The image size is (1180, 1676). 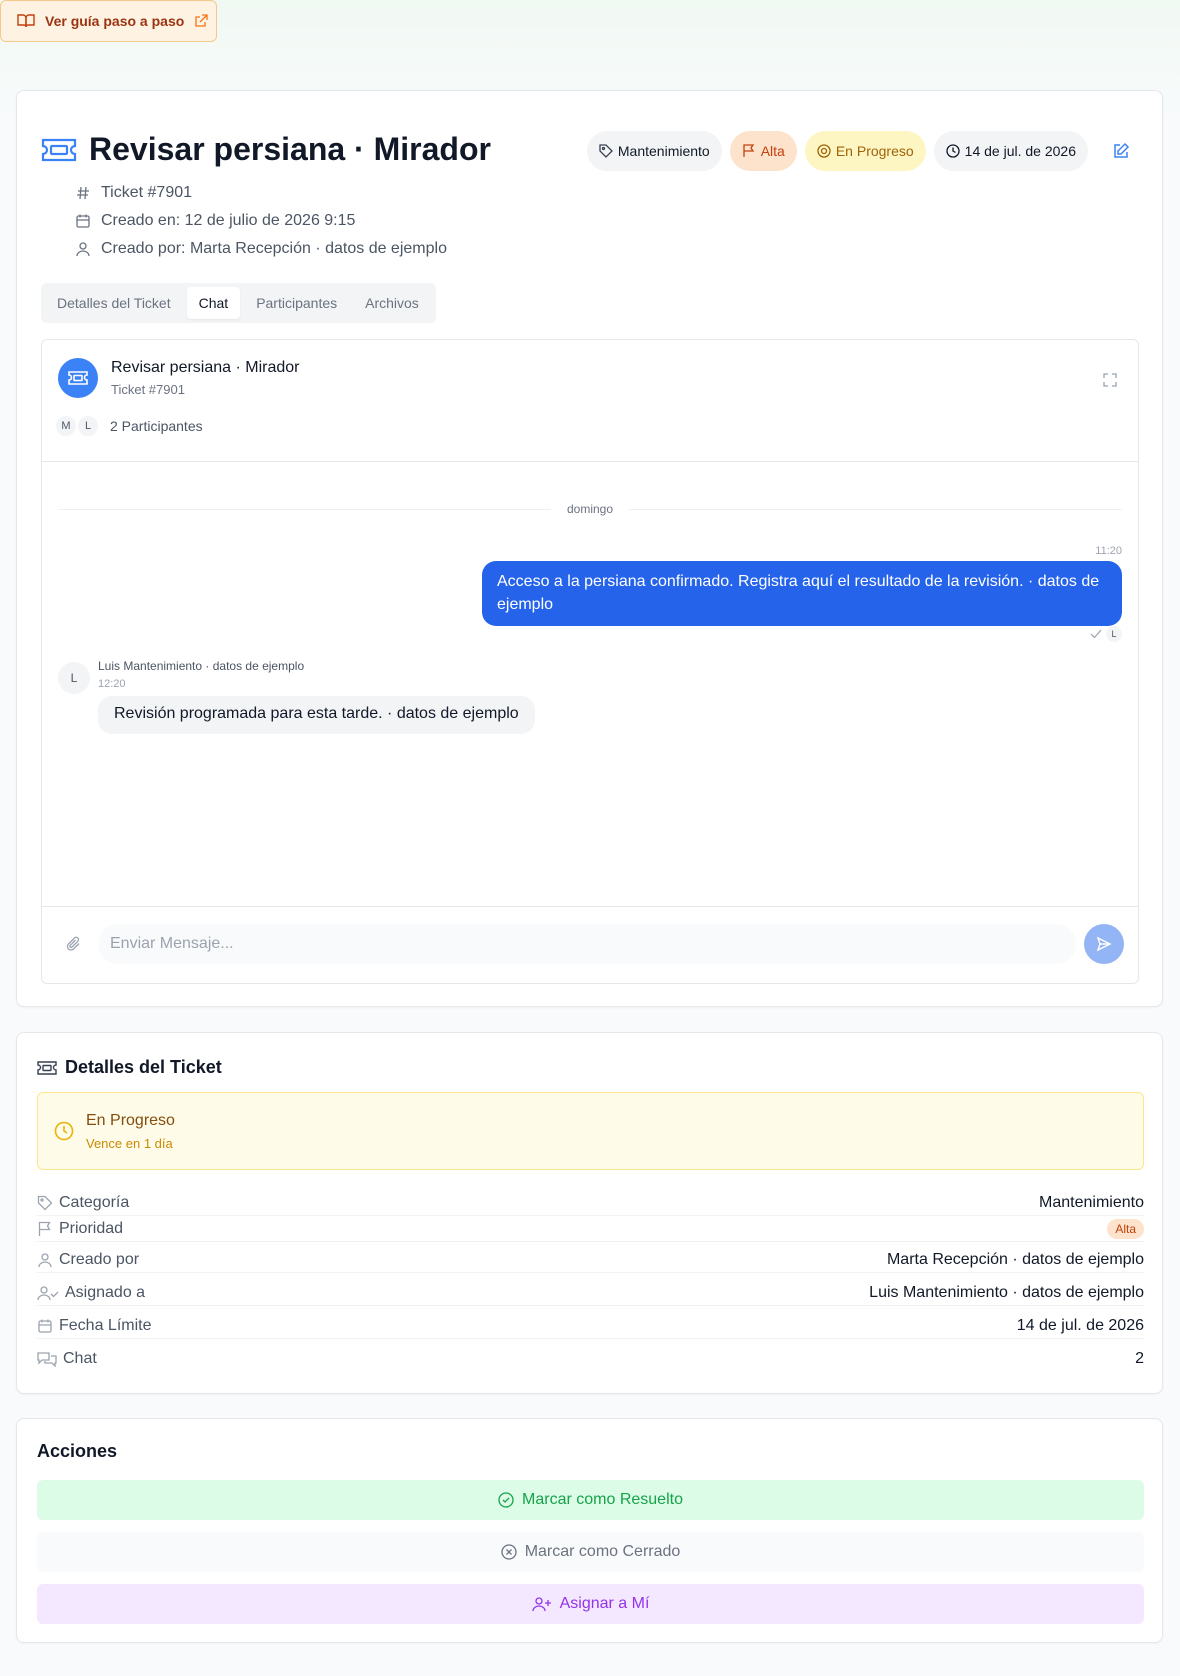 What do you see at coordinates (1020, 151) in the screenshot?
I see `due-date-label: 14 de jul. de 2026` at bounding box center [1020, 151].